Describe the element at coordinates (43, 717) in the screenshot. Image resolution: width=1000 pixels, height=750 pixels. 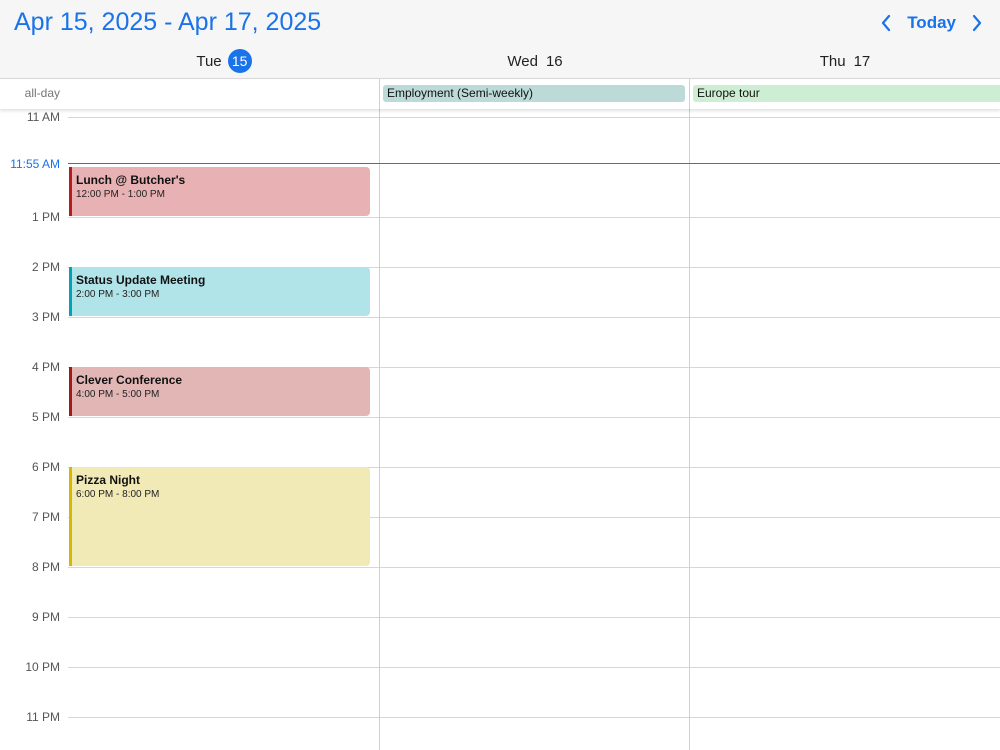
I see `hour-label: 11 PM` at that location.